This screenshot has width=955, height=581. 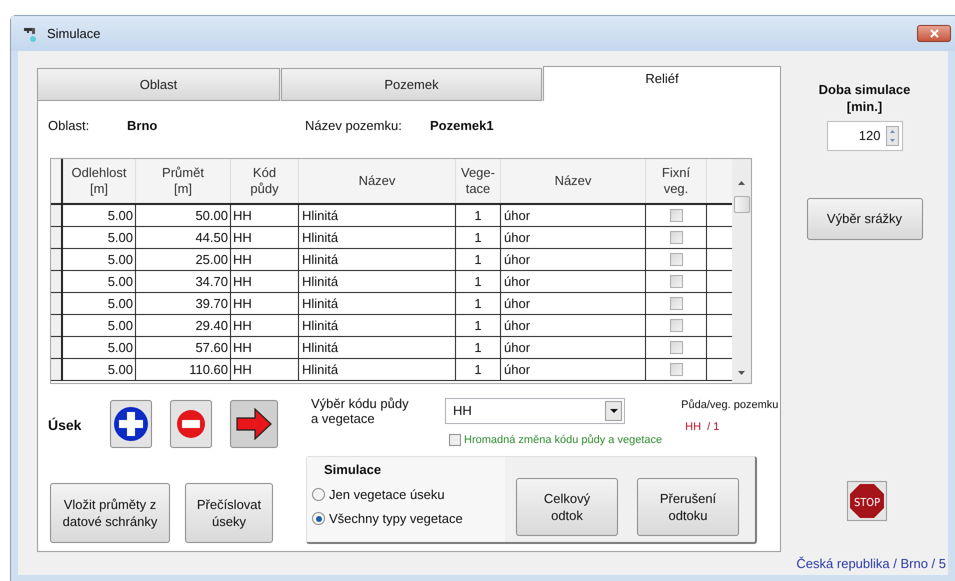 I want to click on table-cell: 50.00, so click(x=183, y=215).